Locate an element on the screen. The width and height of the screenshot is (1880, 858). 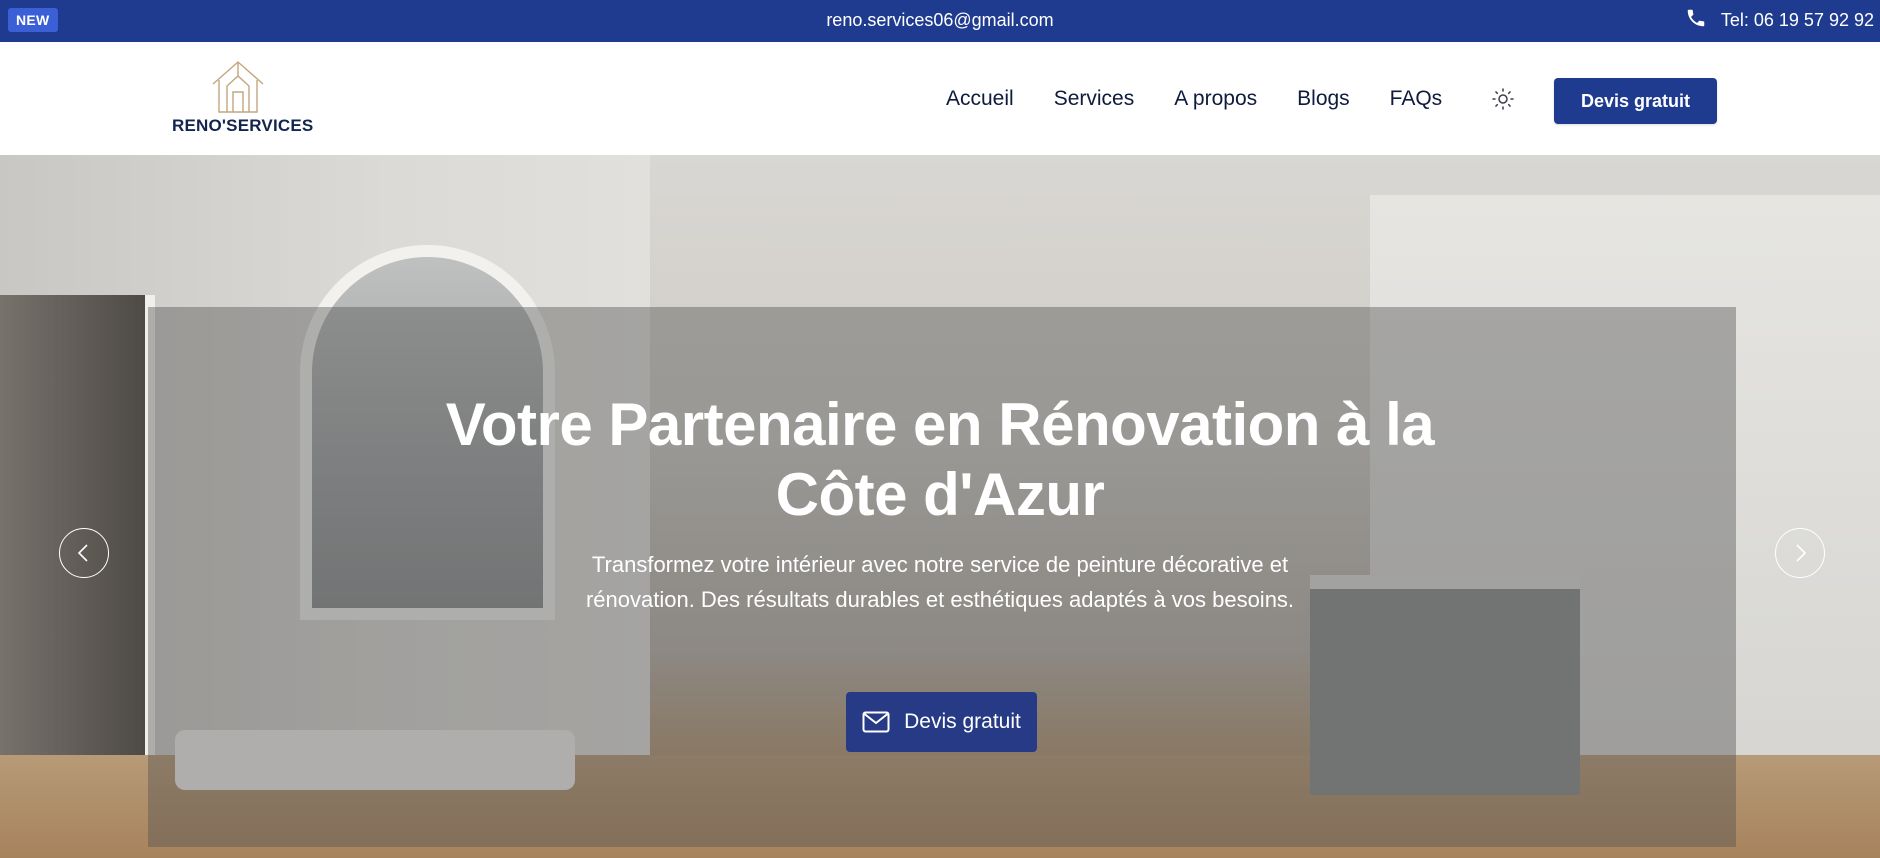
logo: RENO'SERVICES is located at coordinates (240, 99).